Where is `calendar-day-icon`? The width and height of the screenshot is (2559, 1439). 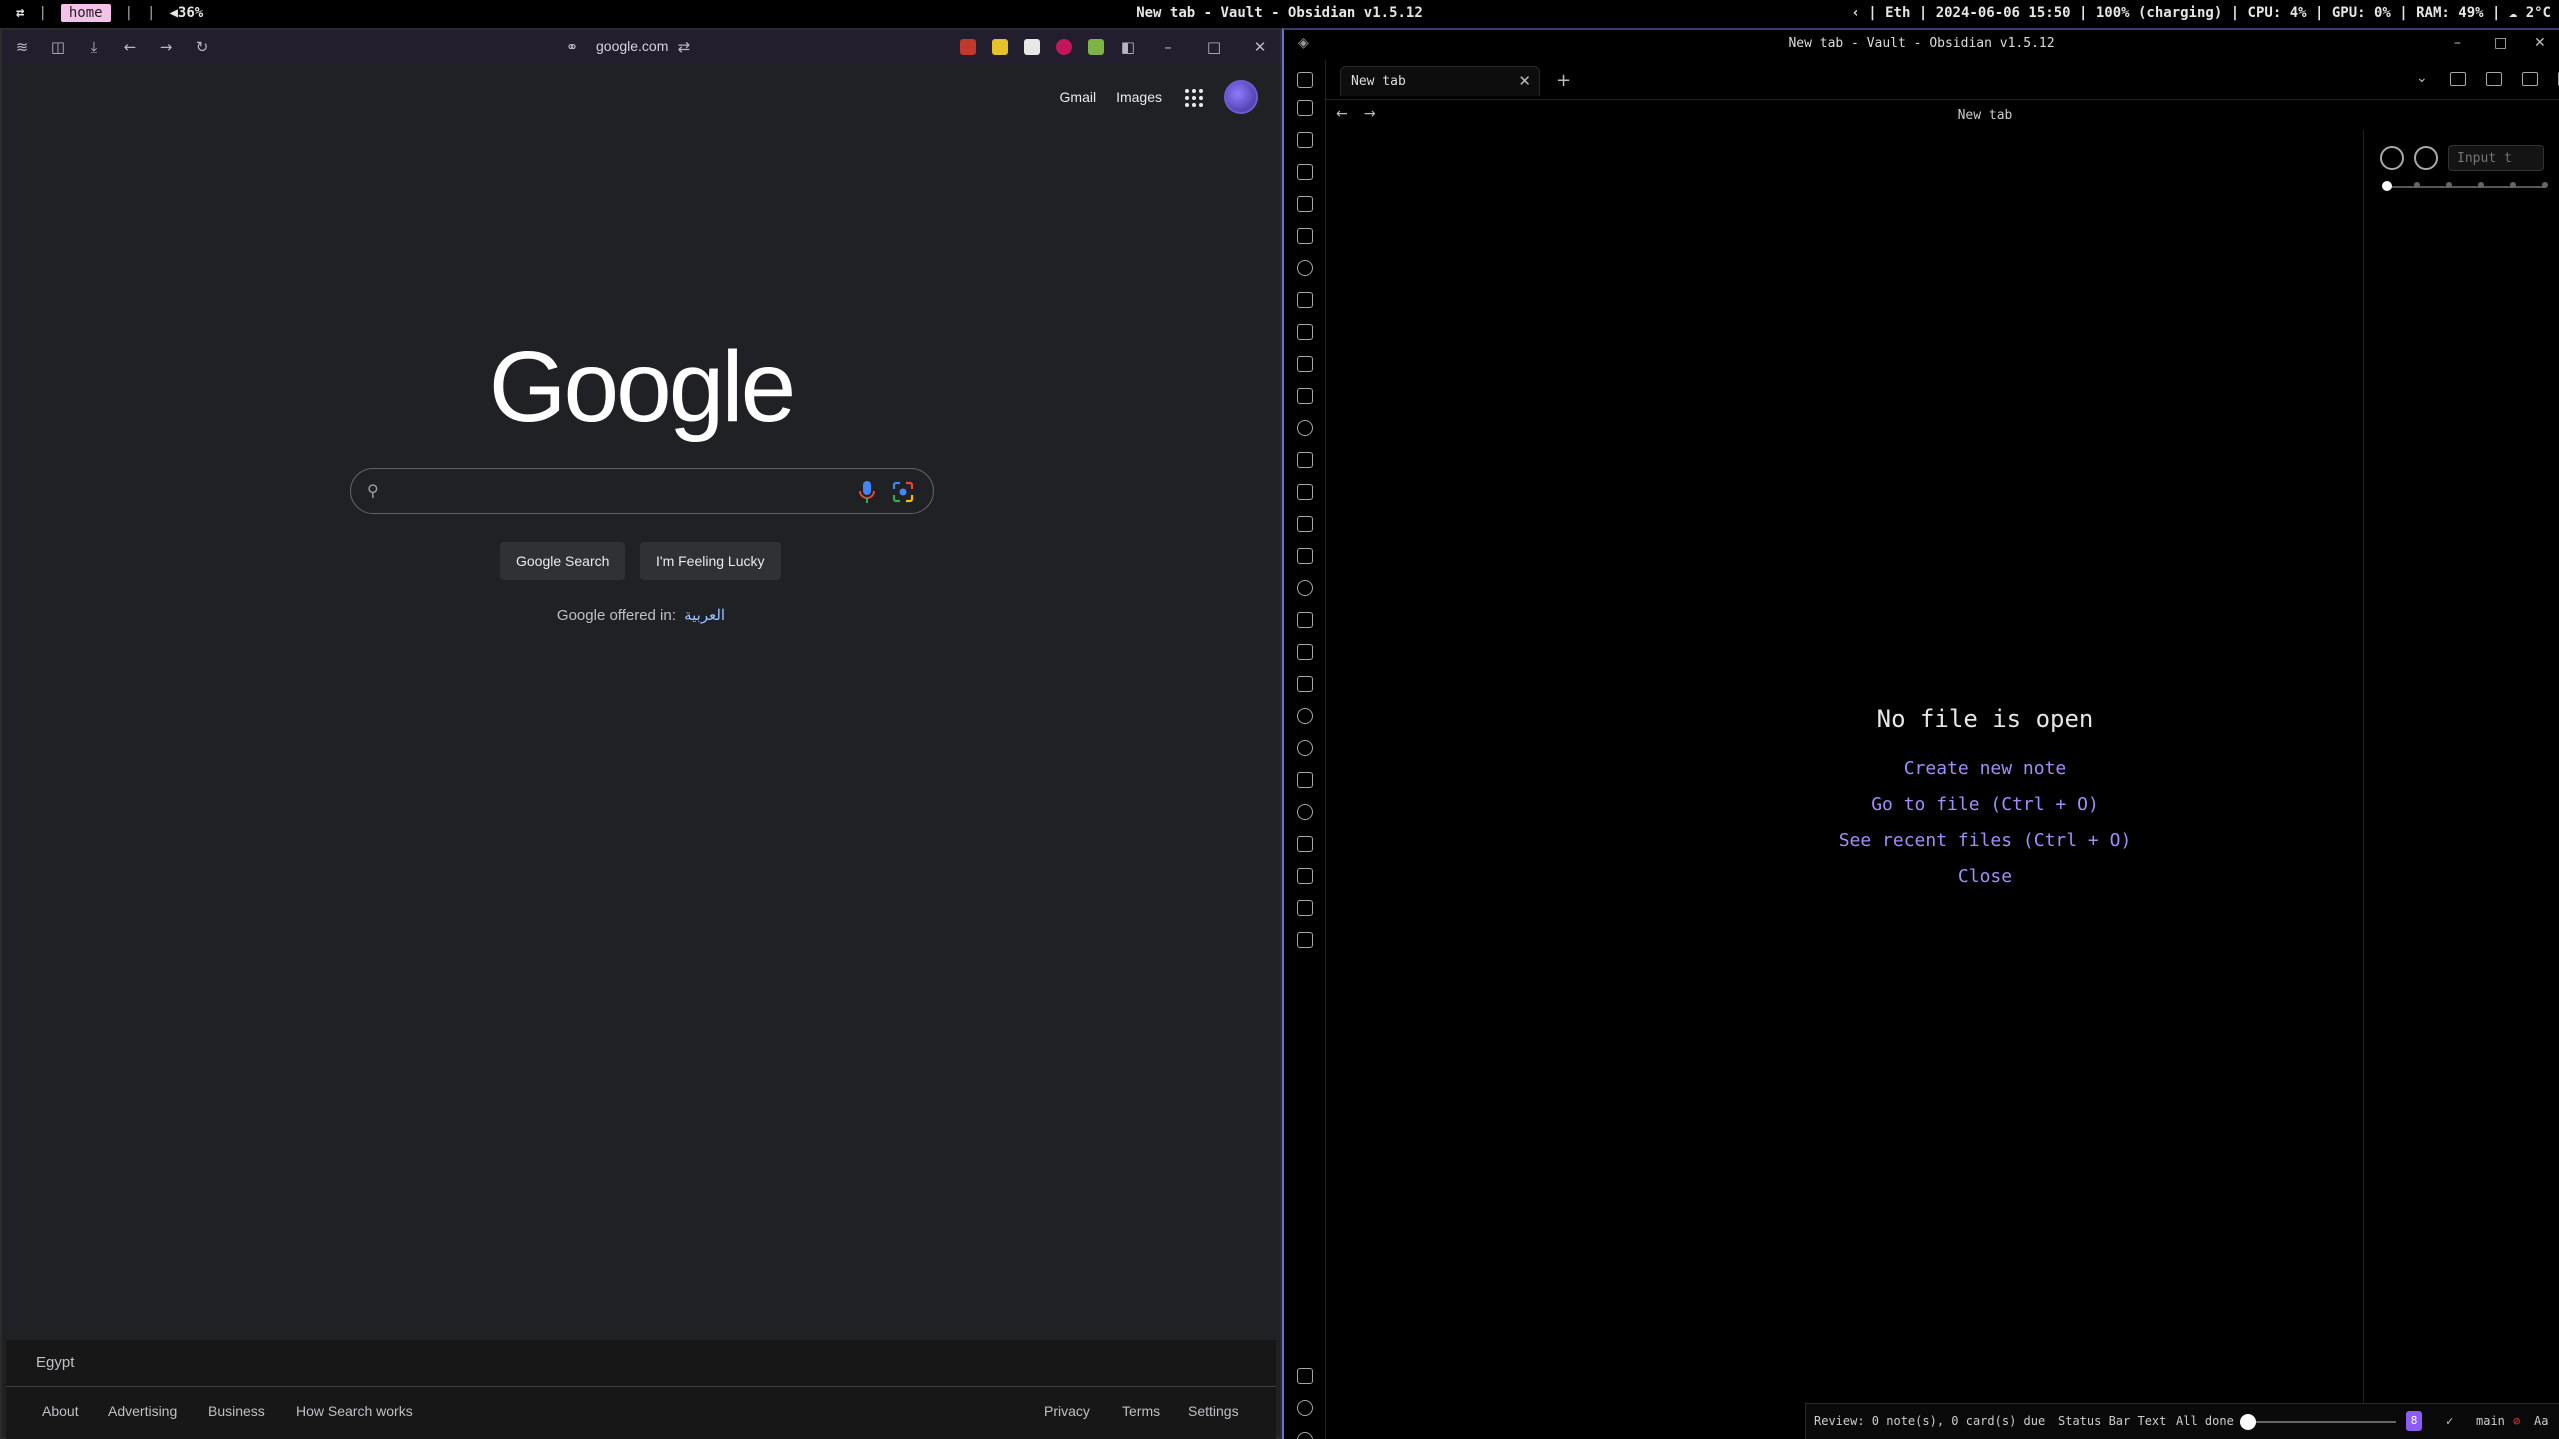
calendar-day-icon is located at coordinates (1305, 940).